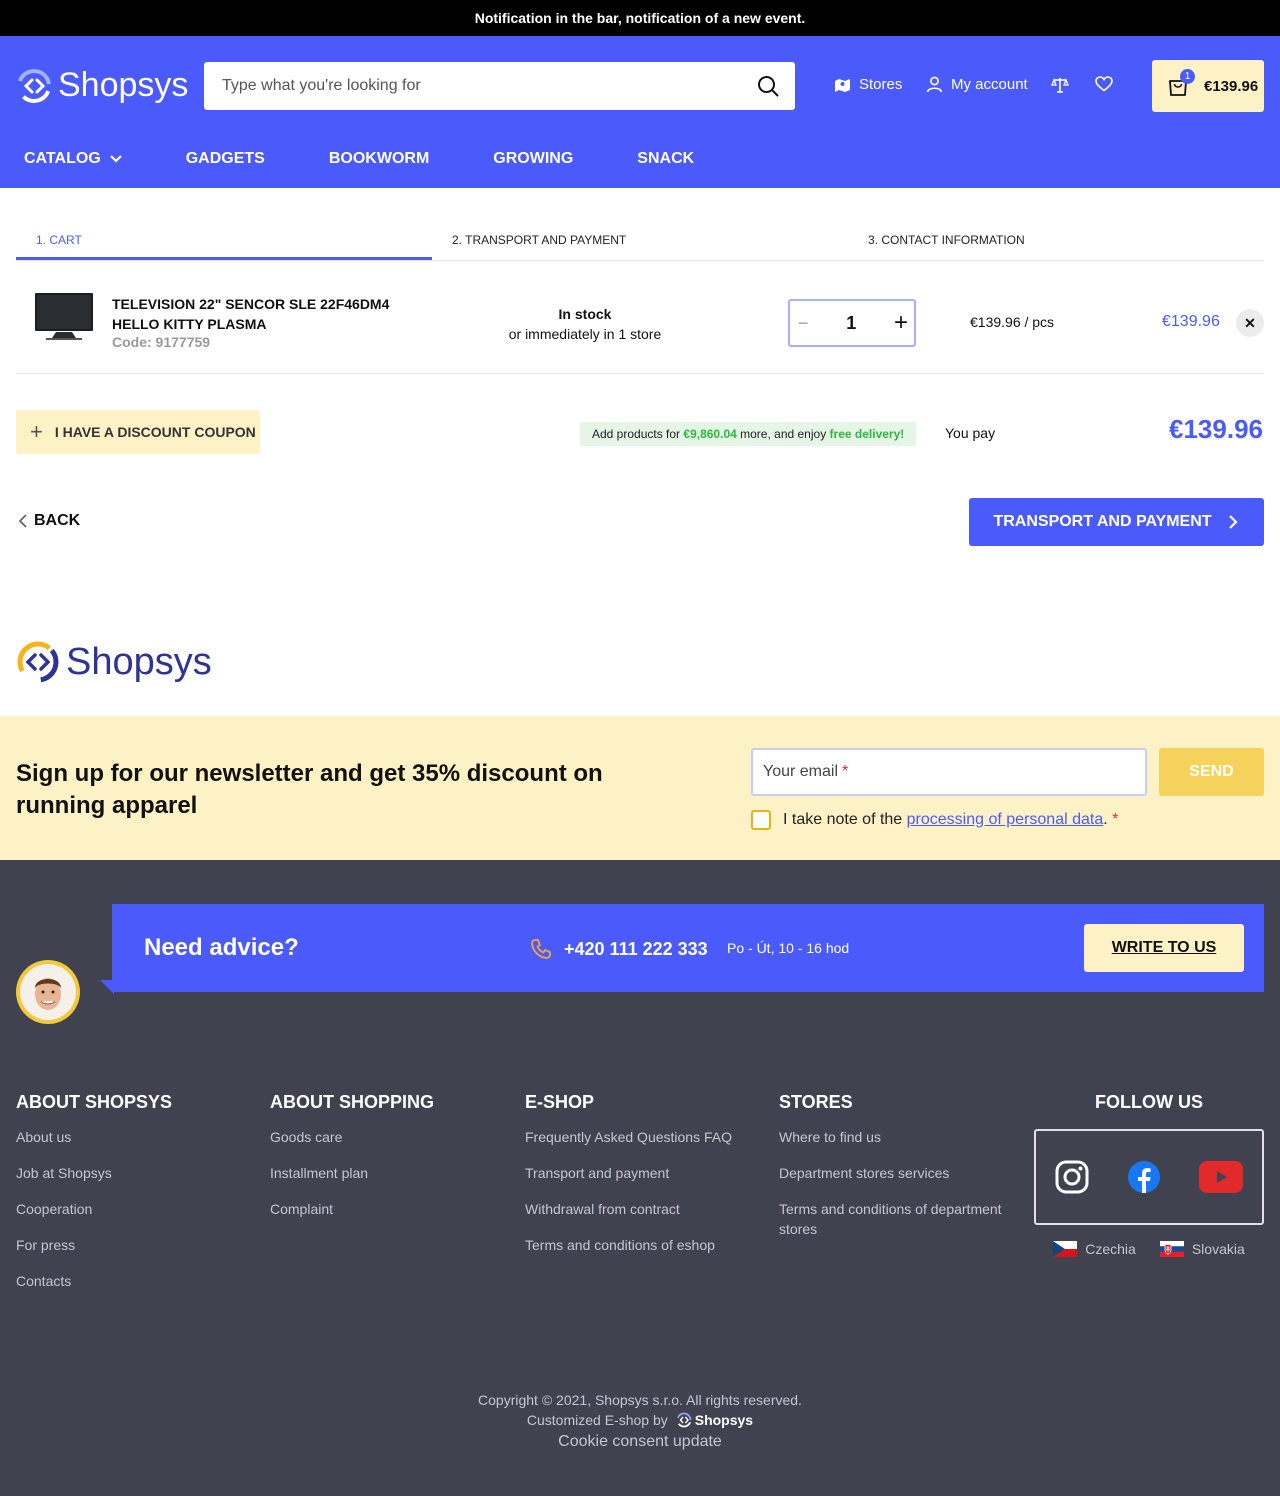 This screenshot has height=1496, width=1280. I want to click on chevron-down-icon, so click(115, 159).